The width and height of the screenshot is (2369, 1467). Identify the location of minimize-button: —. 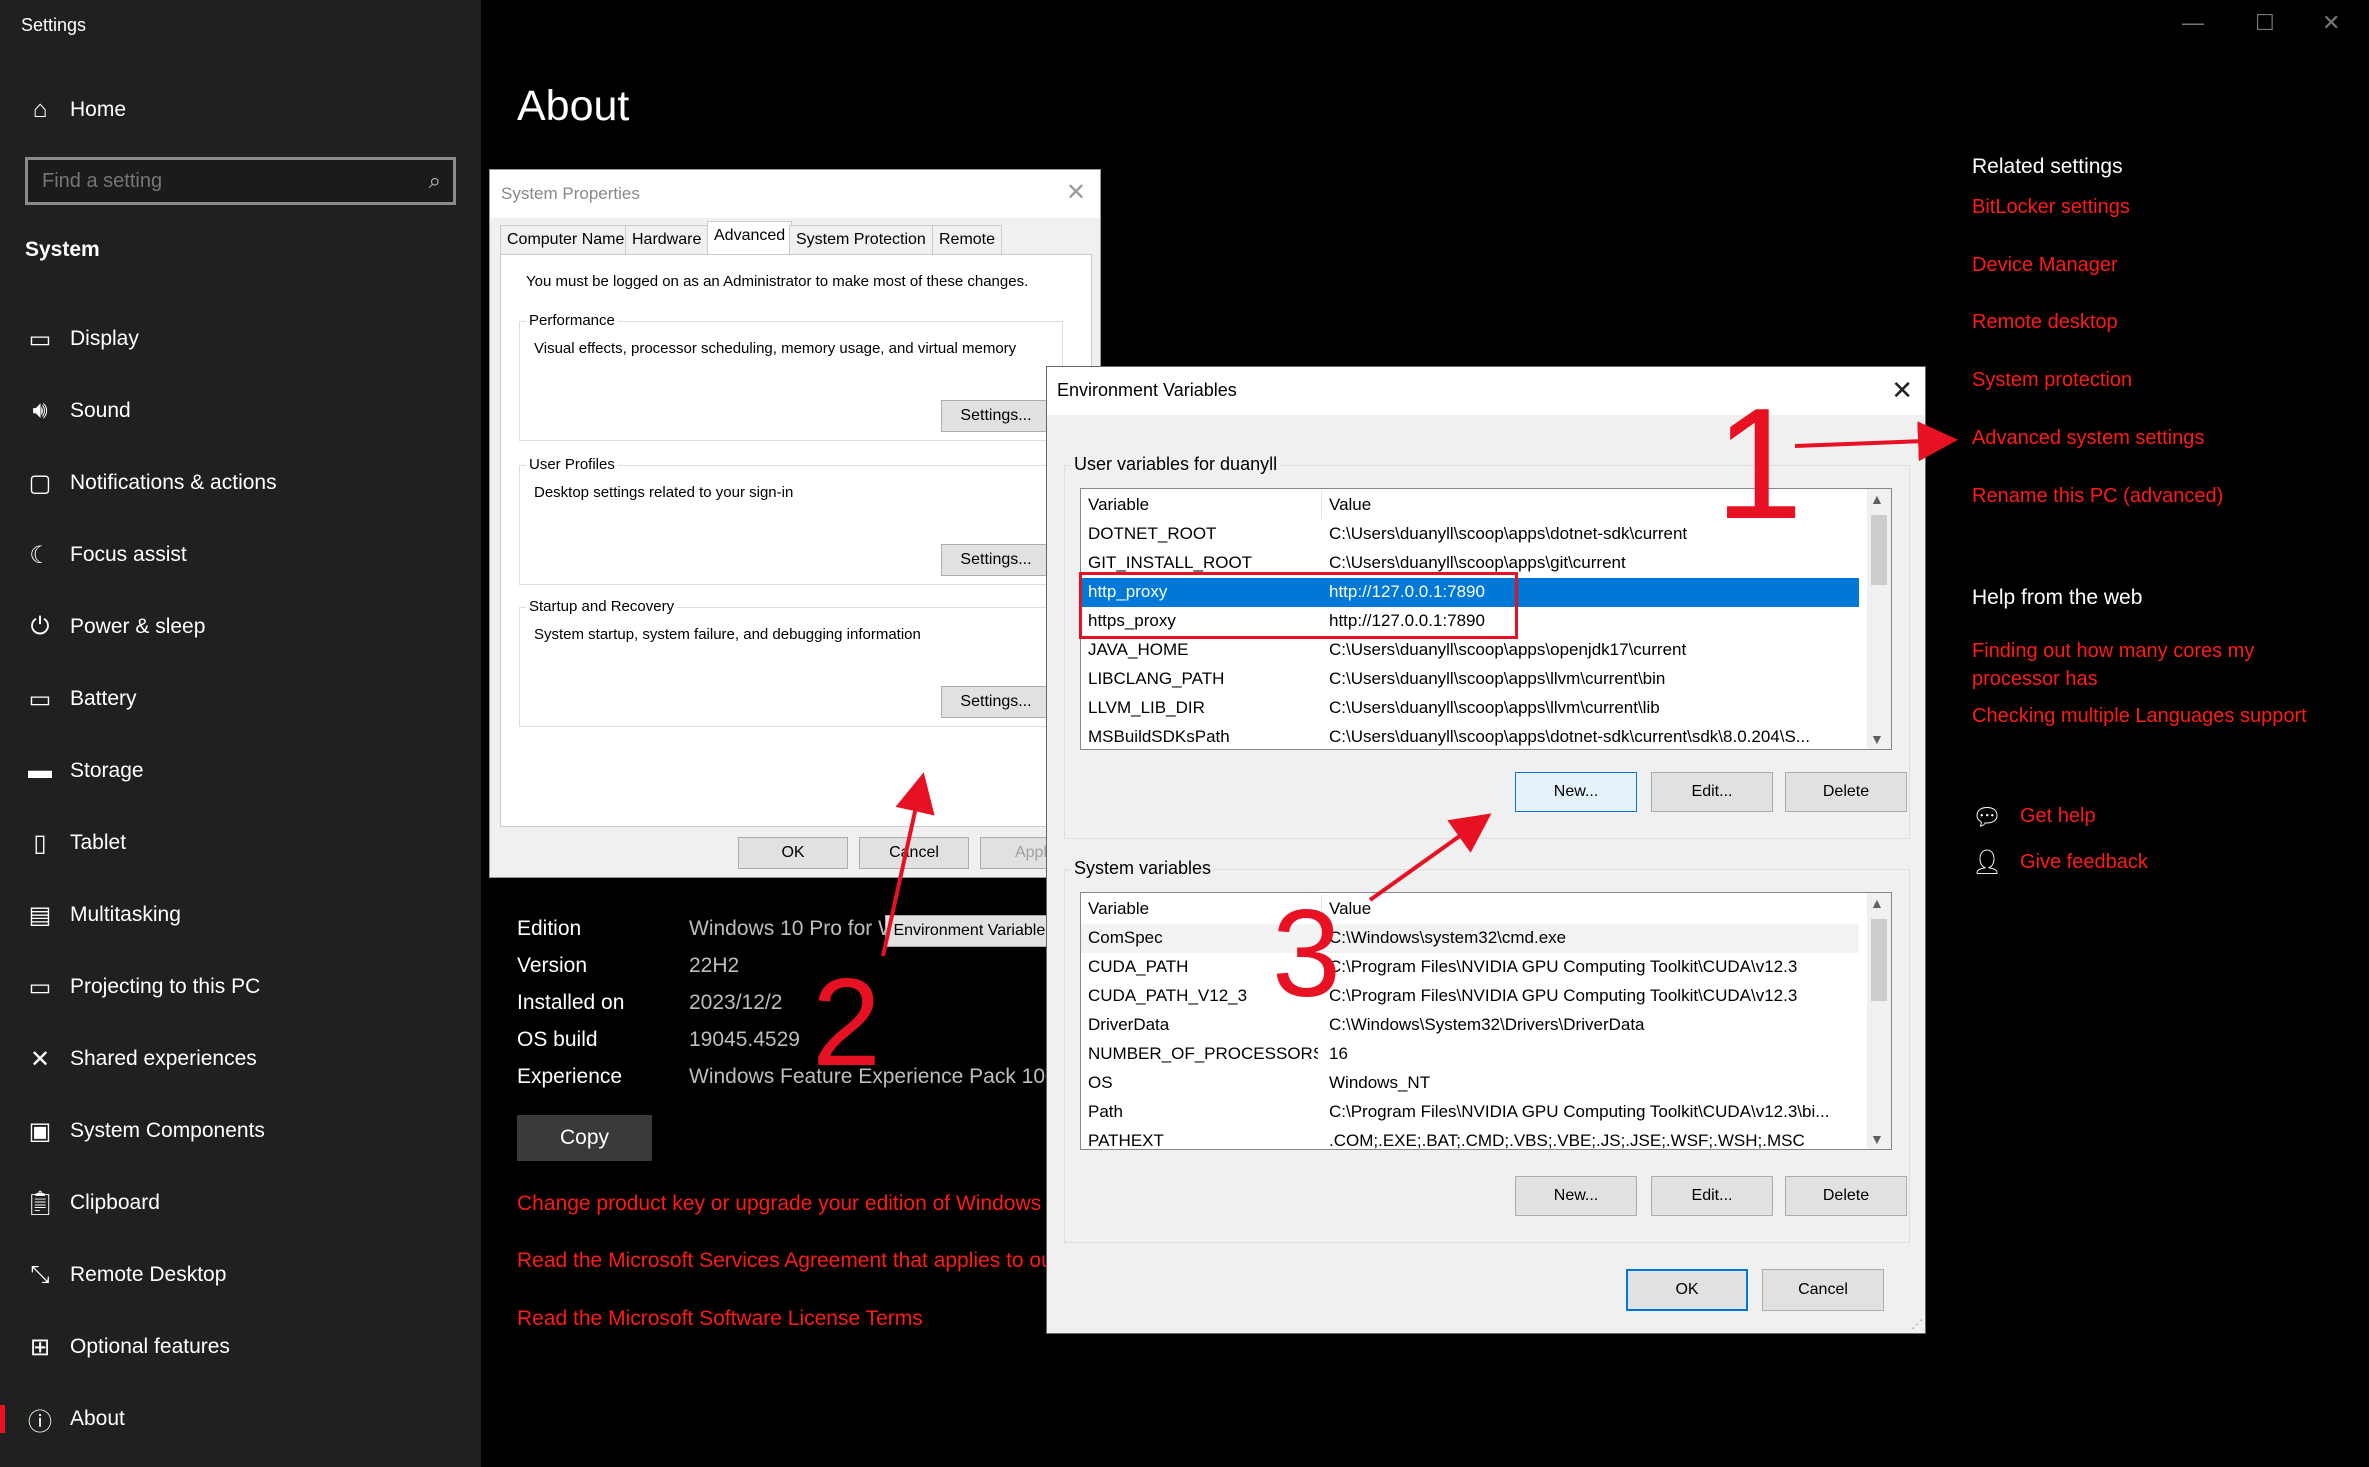
(2193, 23).